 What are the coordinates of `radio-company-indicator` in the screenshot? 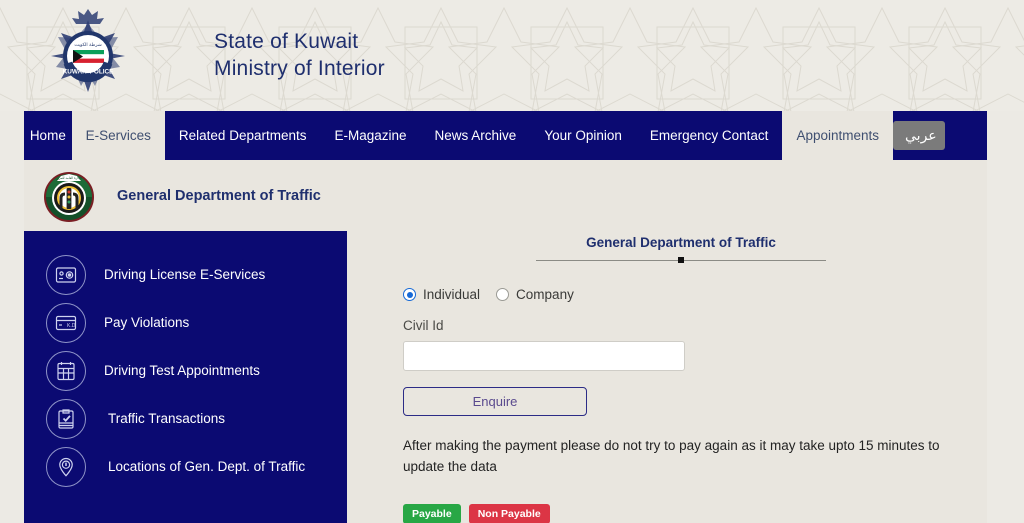 It's located at (503, 294).